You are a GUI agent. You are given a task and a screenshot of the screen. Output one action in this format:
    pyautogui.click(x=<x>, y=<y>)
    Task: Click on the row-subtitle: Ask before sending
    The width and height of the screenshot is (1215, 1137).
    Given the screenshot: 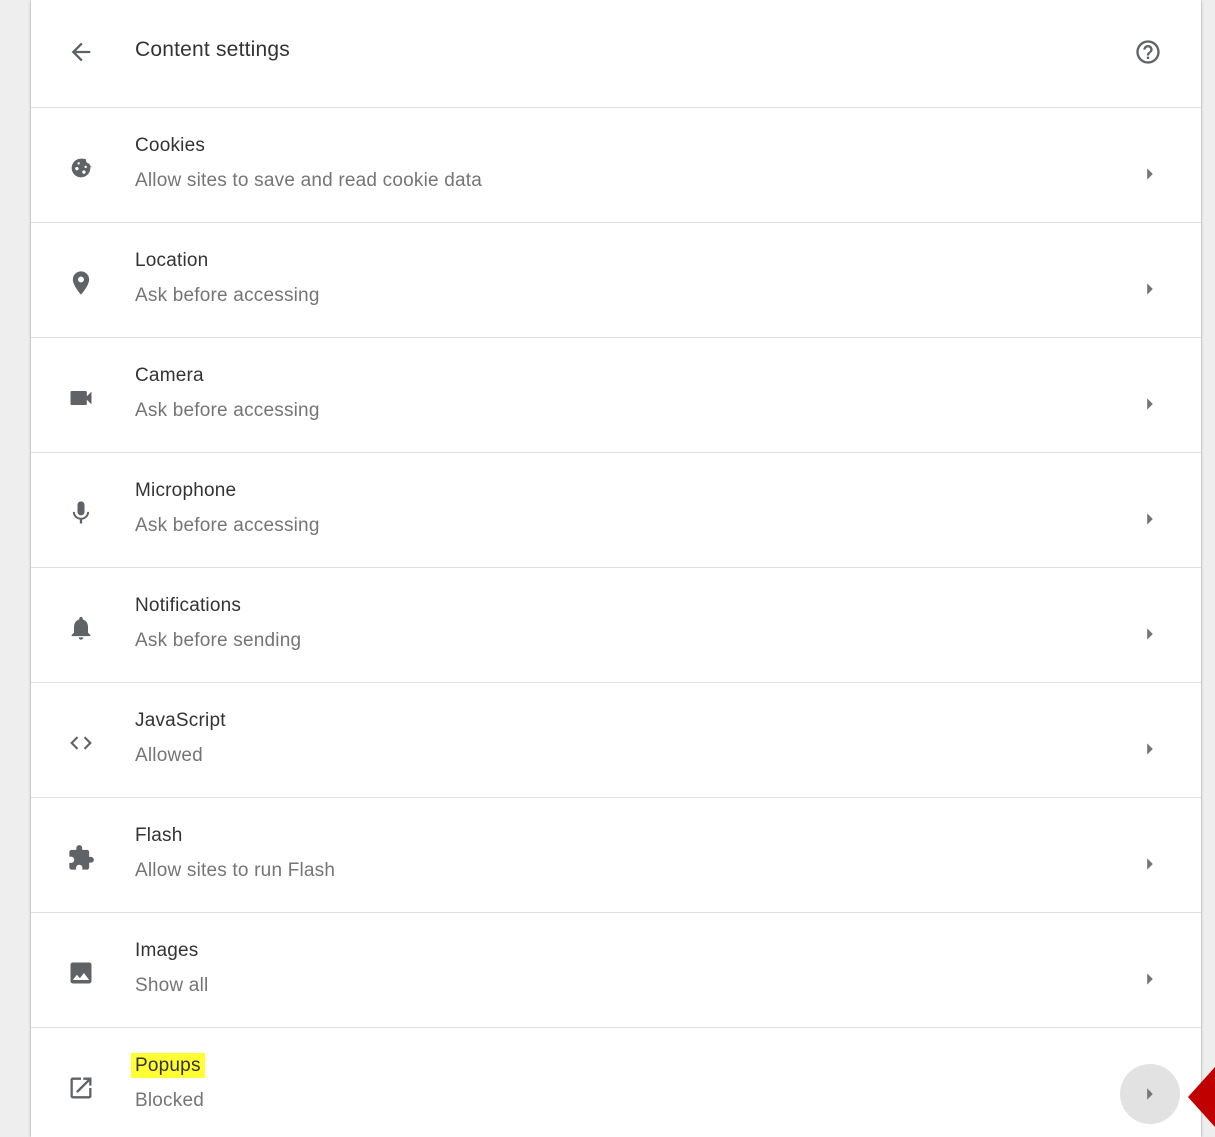 What is the action you would take?
    pyautogui.click(x=218, y=640)
    